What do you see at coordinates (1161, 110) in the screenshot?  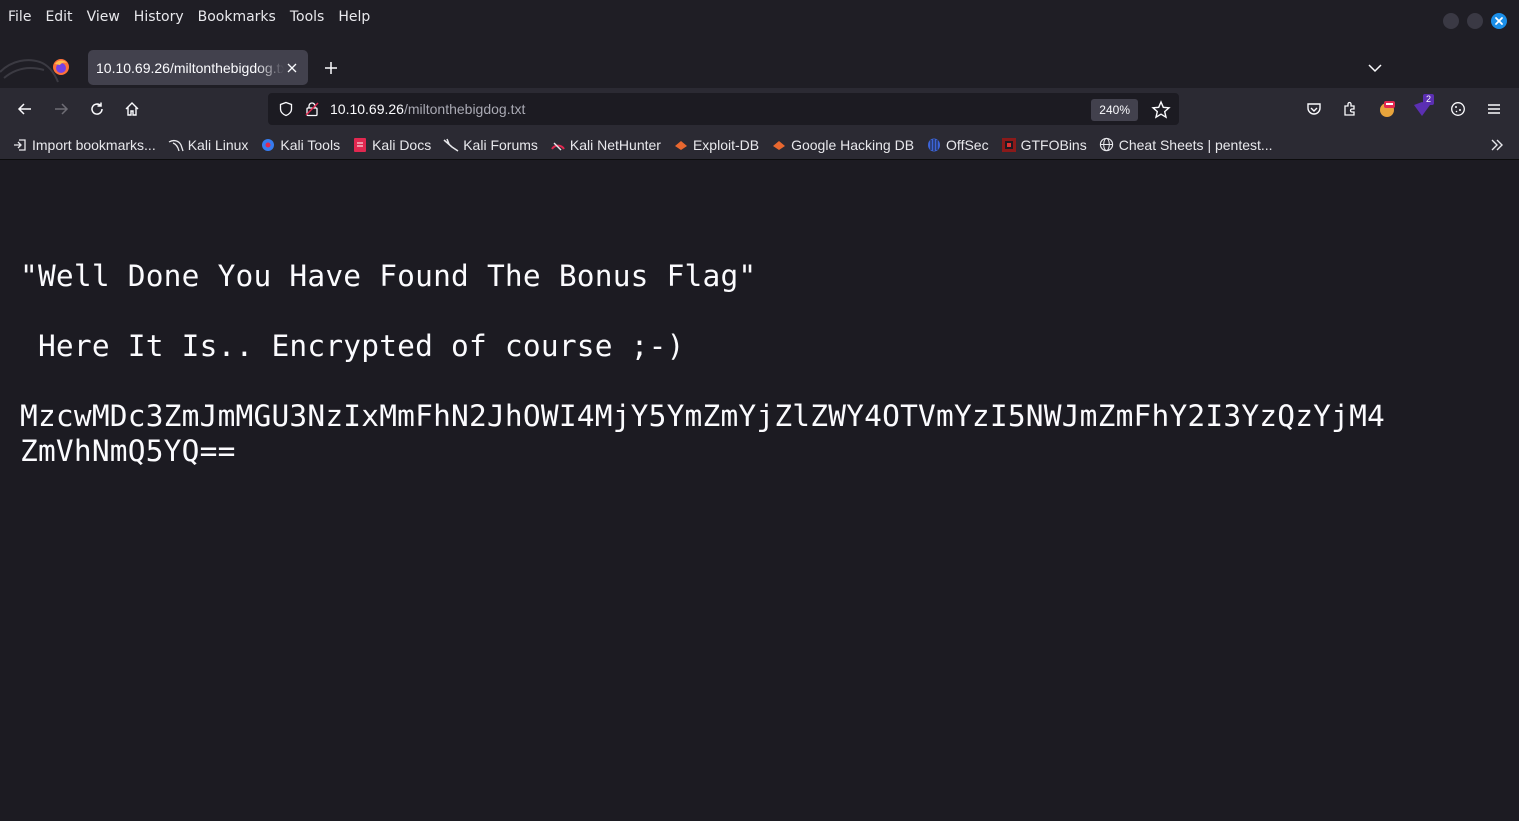 I see `bookmark-star-icon` at bounding box center [1161, 110].